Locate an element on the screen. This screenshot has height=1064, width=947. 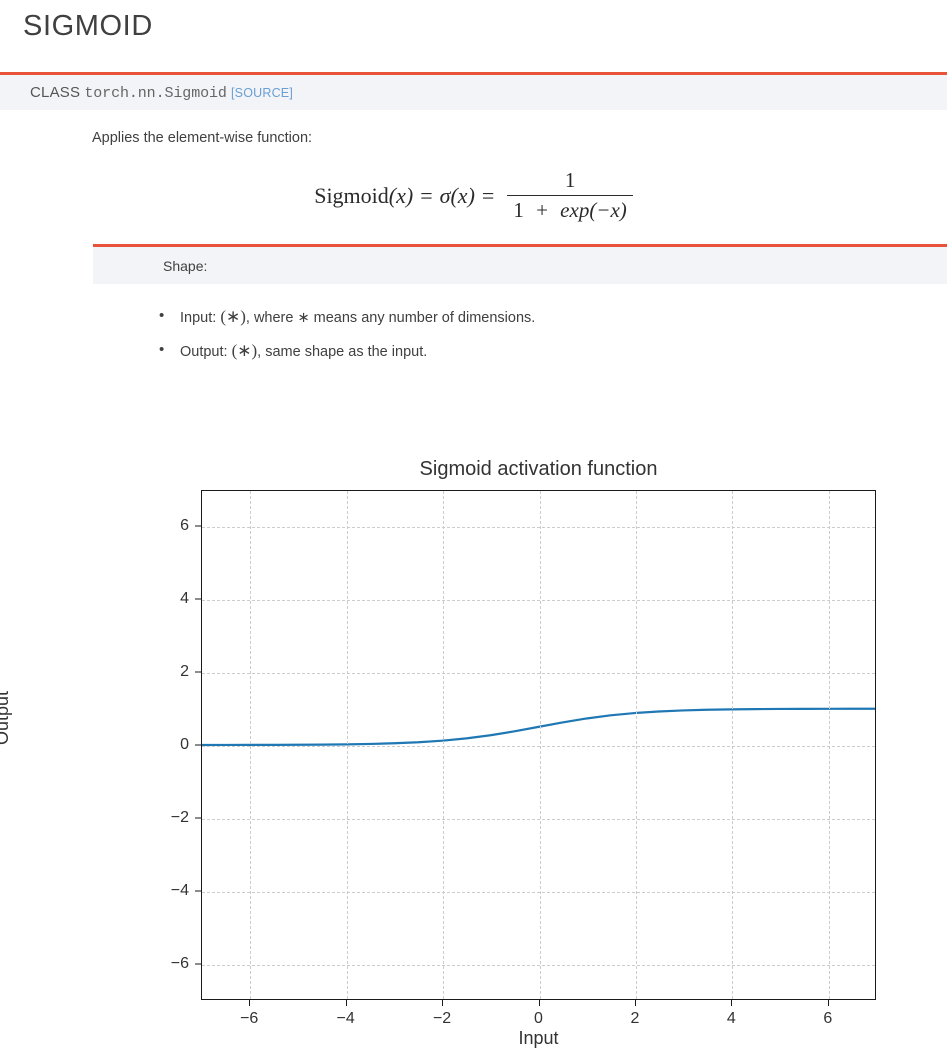
y-tick-label: −4 is located at coordinates (179, 890).